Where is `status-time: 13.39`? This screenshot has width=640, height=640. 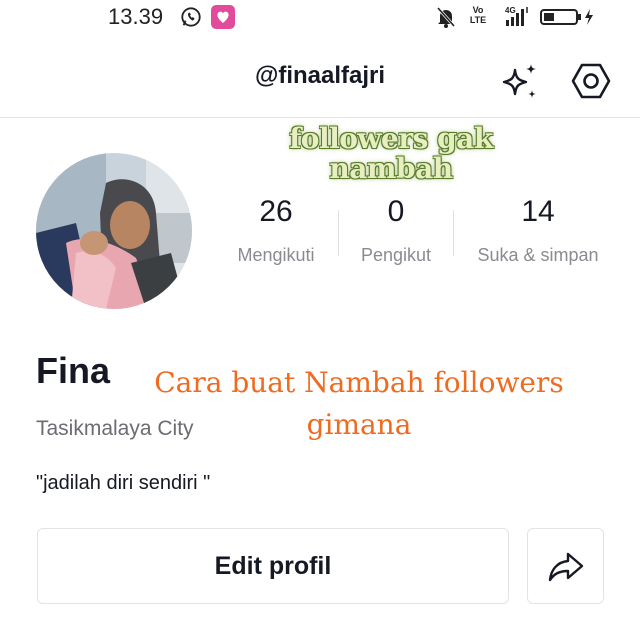
status-time: 13.39 is located at coordinates (136, 16).